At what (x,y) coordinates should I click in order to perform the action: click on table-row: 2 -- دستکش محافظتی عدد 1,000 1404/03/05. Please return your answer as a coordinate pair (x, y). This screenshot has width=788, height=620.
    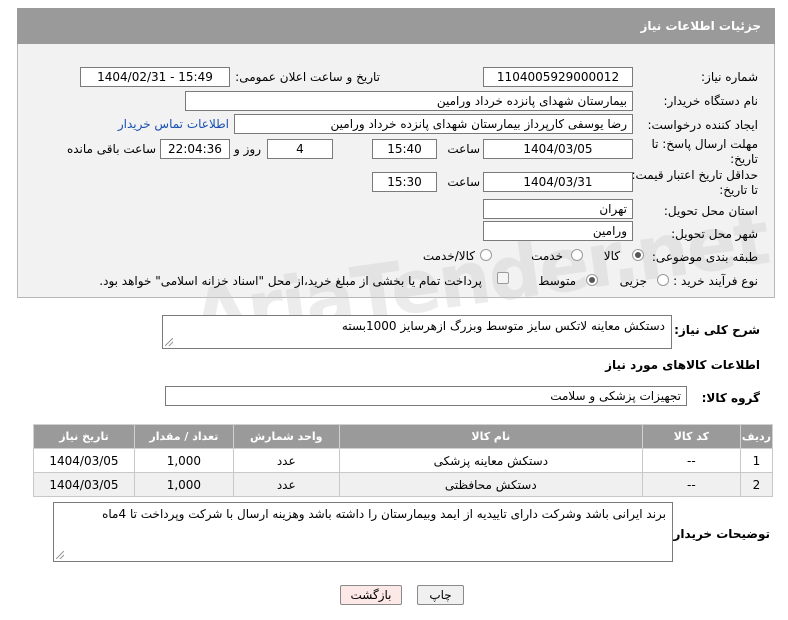
    Looking at the image, I should click on (403, 484).